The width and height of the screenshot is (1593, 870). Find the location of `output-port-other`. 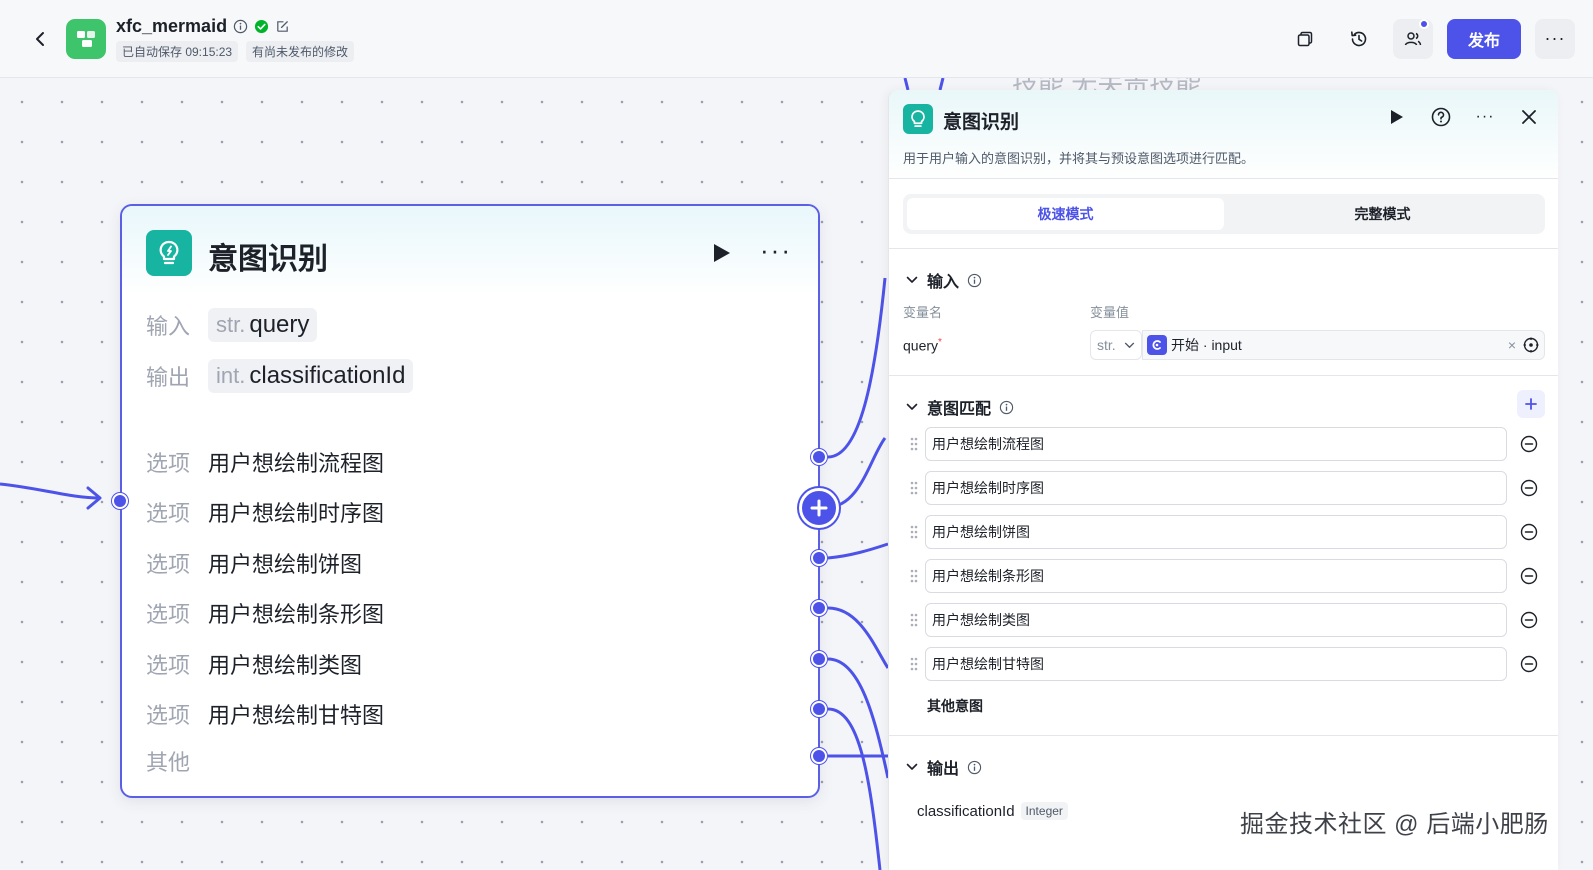

output-port-other is located at coordinates (819, 756).